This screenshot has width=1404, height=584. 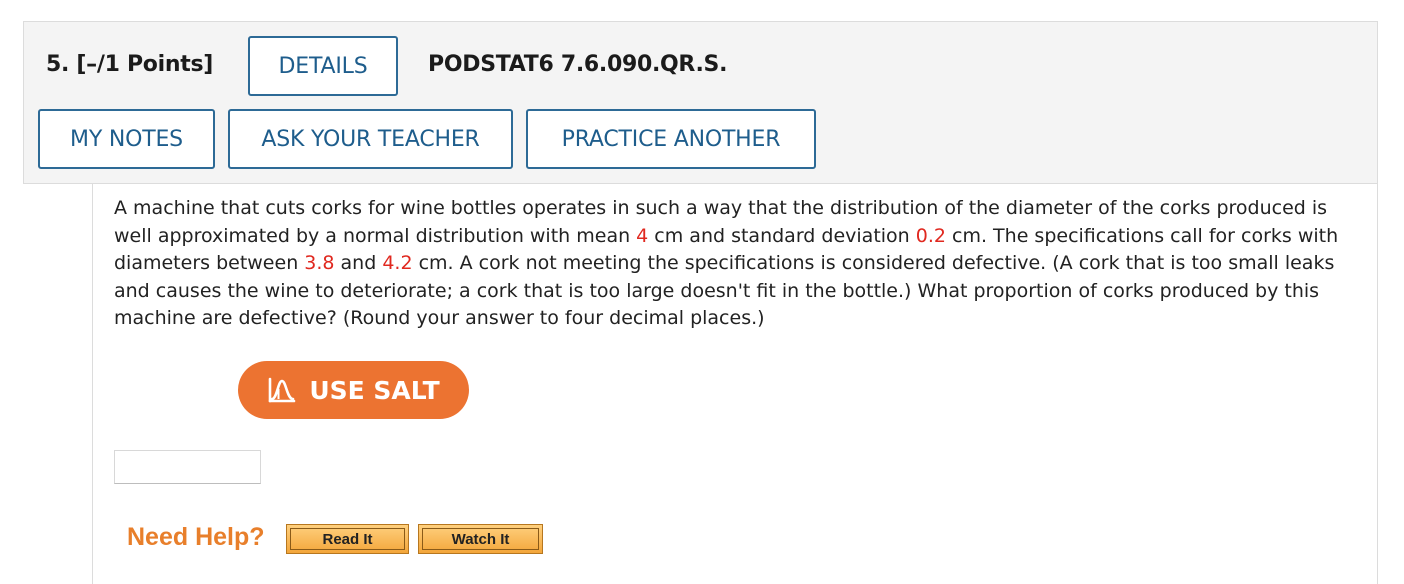 I want to click on question-text-part: and, so click(x=358, y=263).